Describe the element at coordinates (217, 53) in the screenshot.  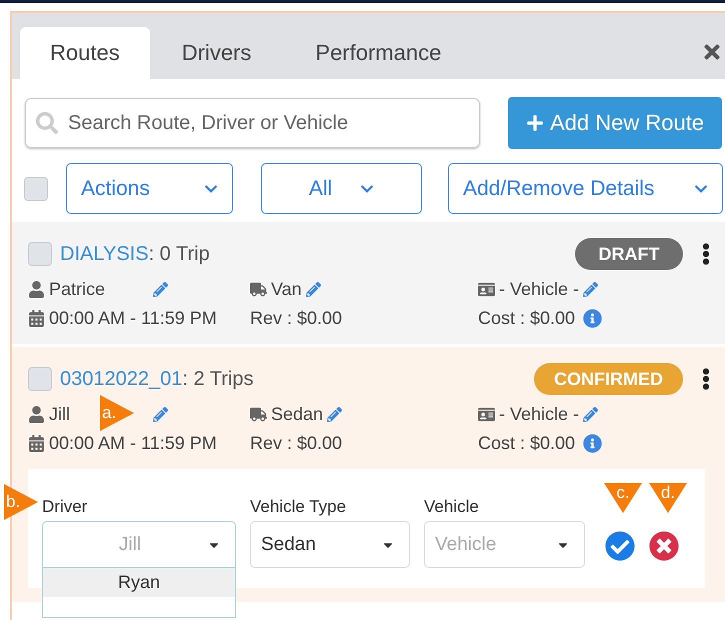
I see `tab: Drivers` at that location.